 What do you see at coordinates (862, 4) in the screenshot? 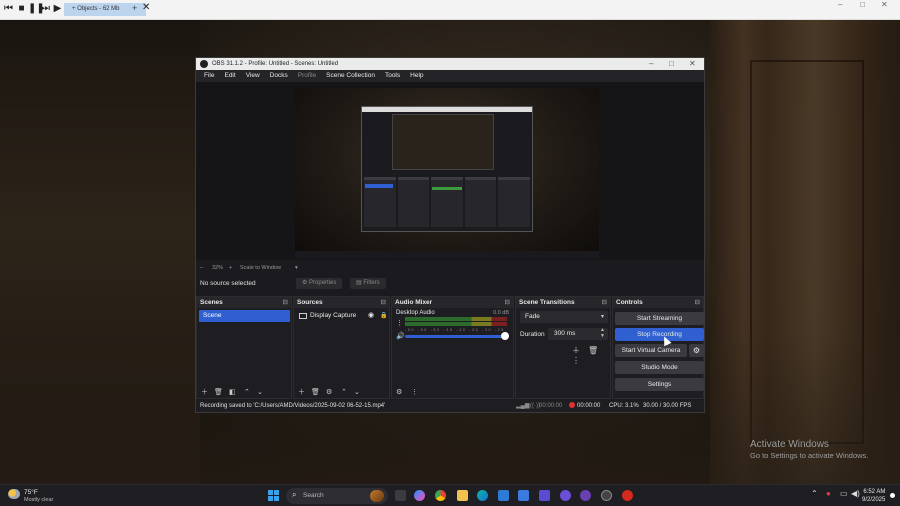
I see `maximize-icon: □` at bounding box center [862, 4].